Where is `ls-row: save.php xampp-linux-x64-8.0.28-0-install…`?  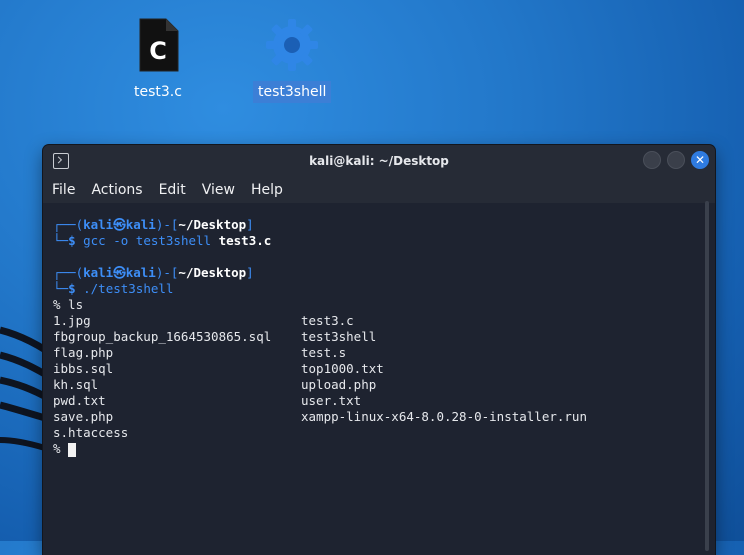 ls-row: save.php xampp-linux-x64-8.0.28-0-install… is located at coordinates (320, 416).